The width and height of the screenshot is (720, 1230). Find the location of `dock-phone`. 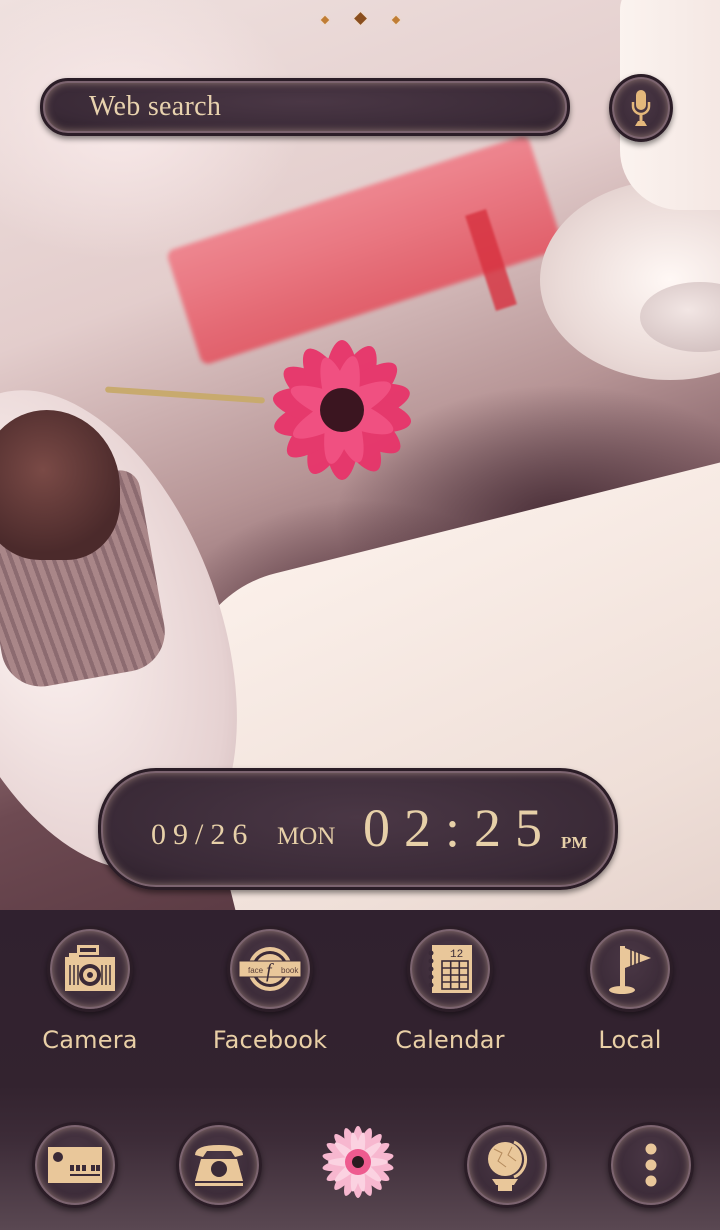

dock-phone is located at coordinates (219, 1165).